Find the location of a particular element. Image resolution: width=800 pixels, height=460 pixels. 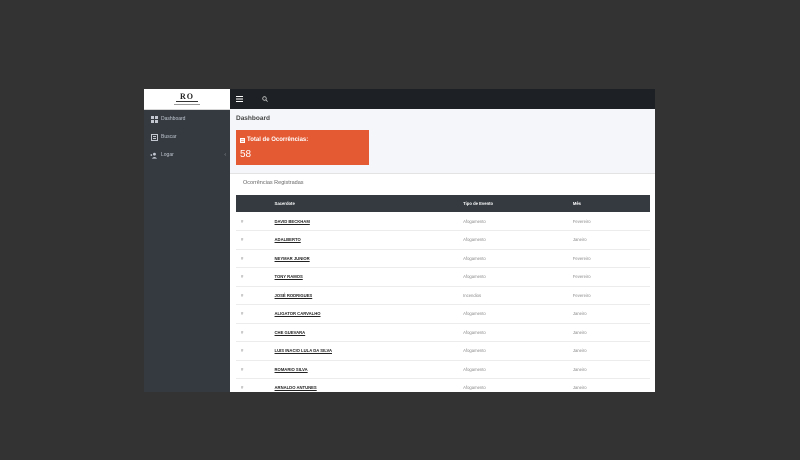

row-name-link: CHE GUEVARA is located at coordinates (290, 332).